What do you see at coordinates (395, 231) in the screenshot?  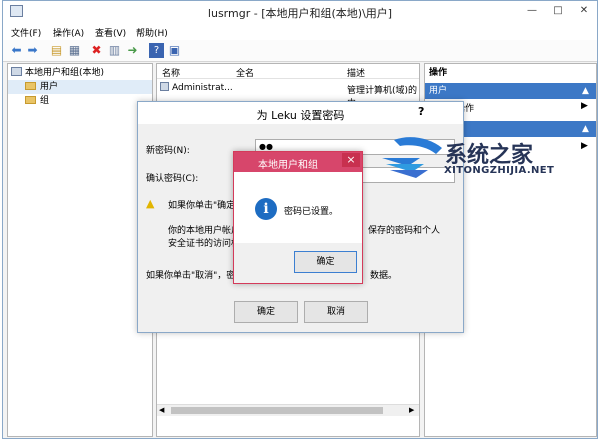 I see `warning-text-tail: 件，保存的密码和个人` at bounding box center [395, 231].